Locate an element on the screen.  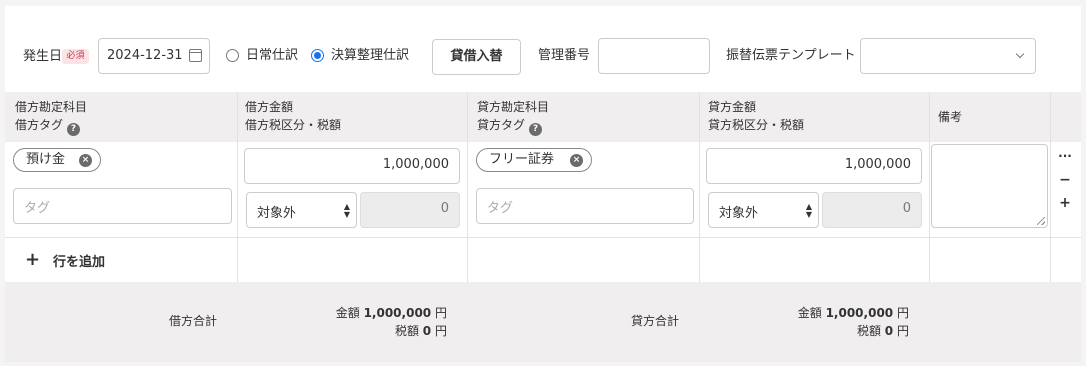
header-memo: 備考 is located at coordinates (993, 117).